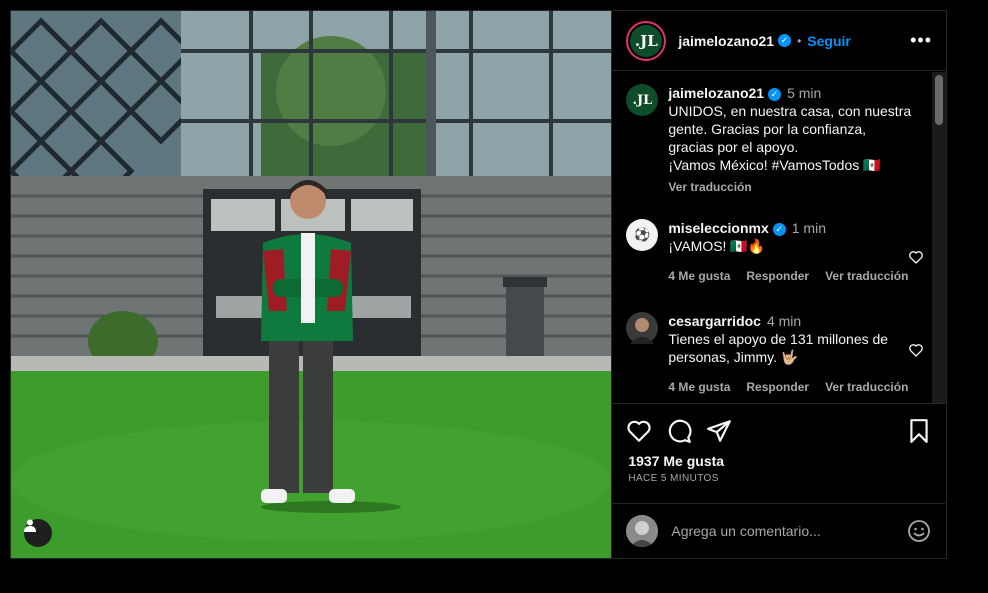 This screenshot has height=593, width=988. Describe the element at coordinates (673, 478) in the screenshot. I see `post-timestamp: HACE 5 MINUTOS` at that location.